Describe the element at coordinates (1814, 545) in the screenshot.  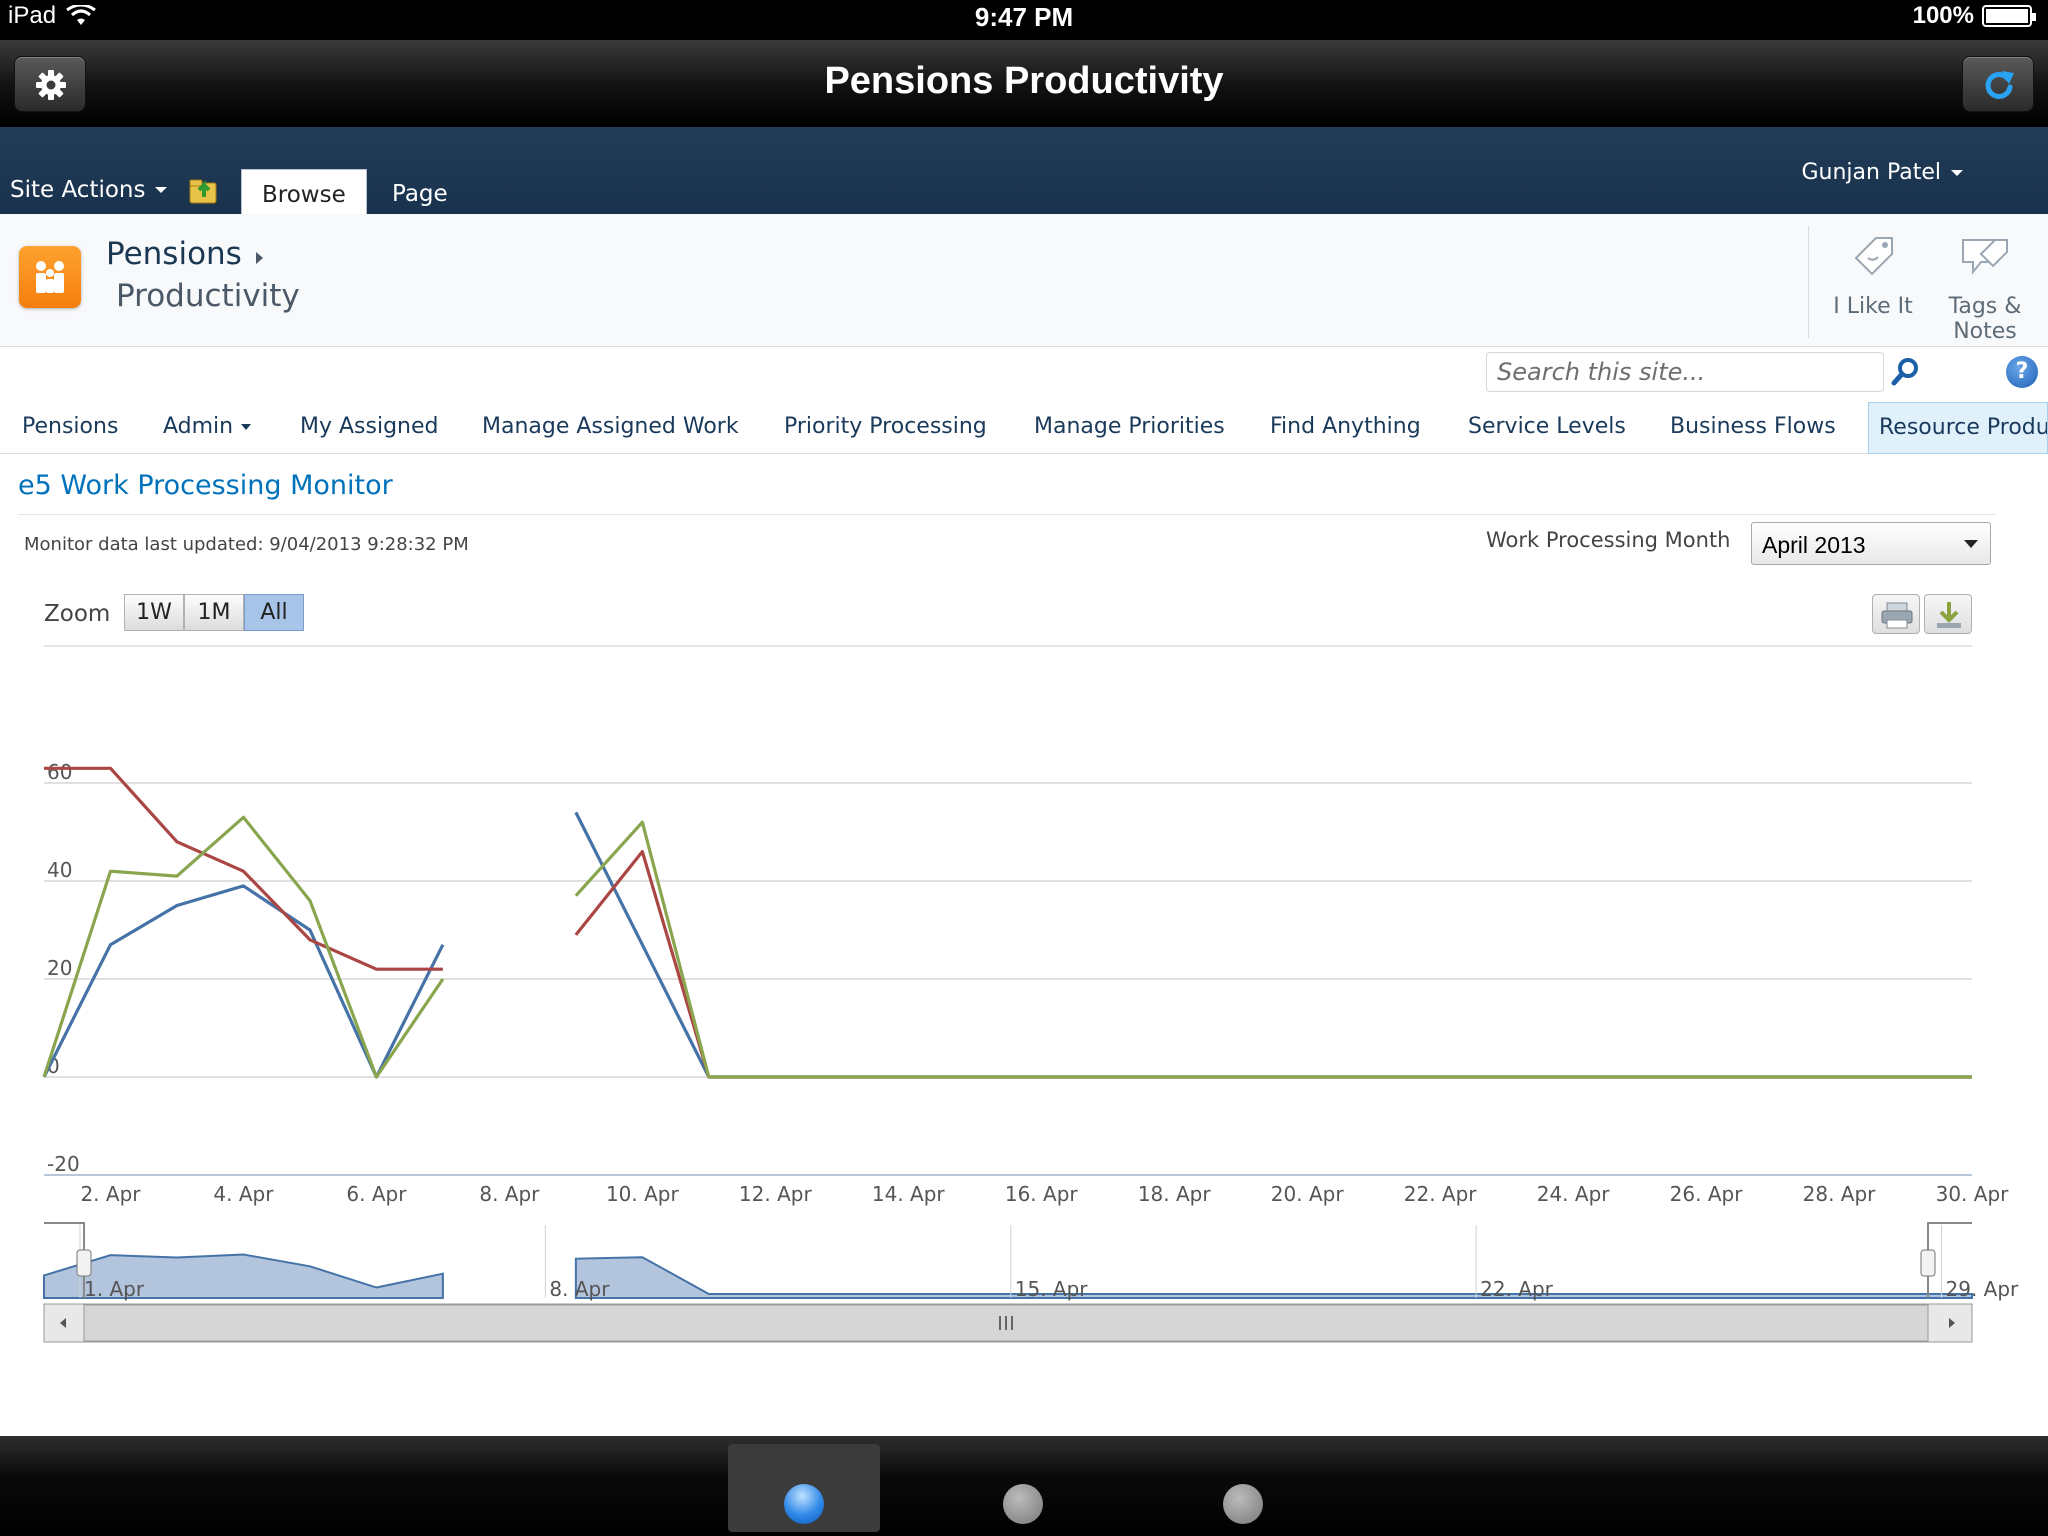
I see `month-select-value: April 2013` at that location.